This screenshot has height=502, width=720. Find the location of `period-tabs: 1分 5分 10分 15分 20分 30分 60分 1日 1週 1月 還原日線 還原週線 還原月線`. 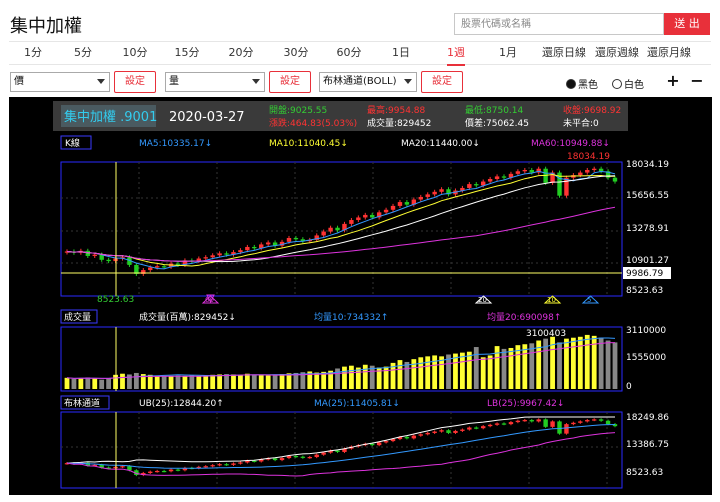

period-tabs: 1分 5分 10分 15分 20分 30分 60分 1日 1週 1月 還原日線 還原週線 還原月線 is located at coordinates (360, 53).